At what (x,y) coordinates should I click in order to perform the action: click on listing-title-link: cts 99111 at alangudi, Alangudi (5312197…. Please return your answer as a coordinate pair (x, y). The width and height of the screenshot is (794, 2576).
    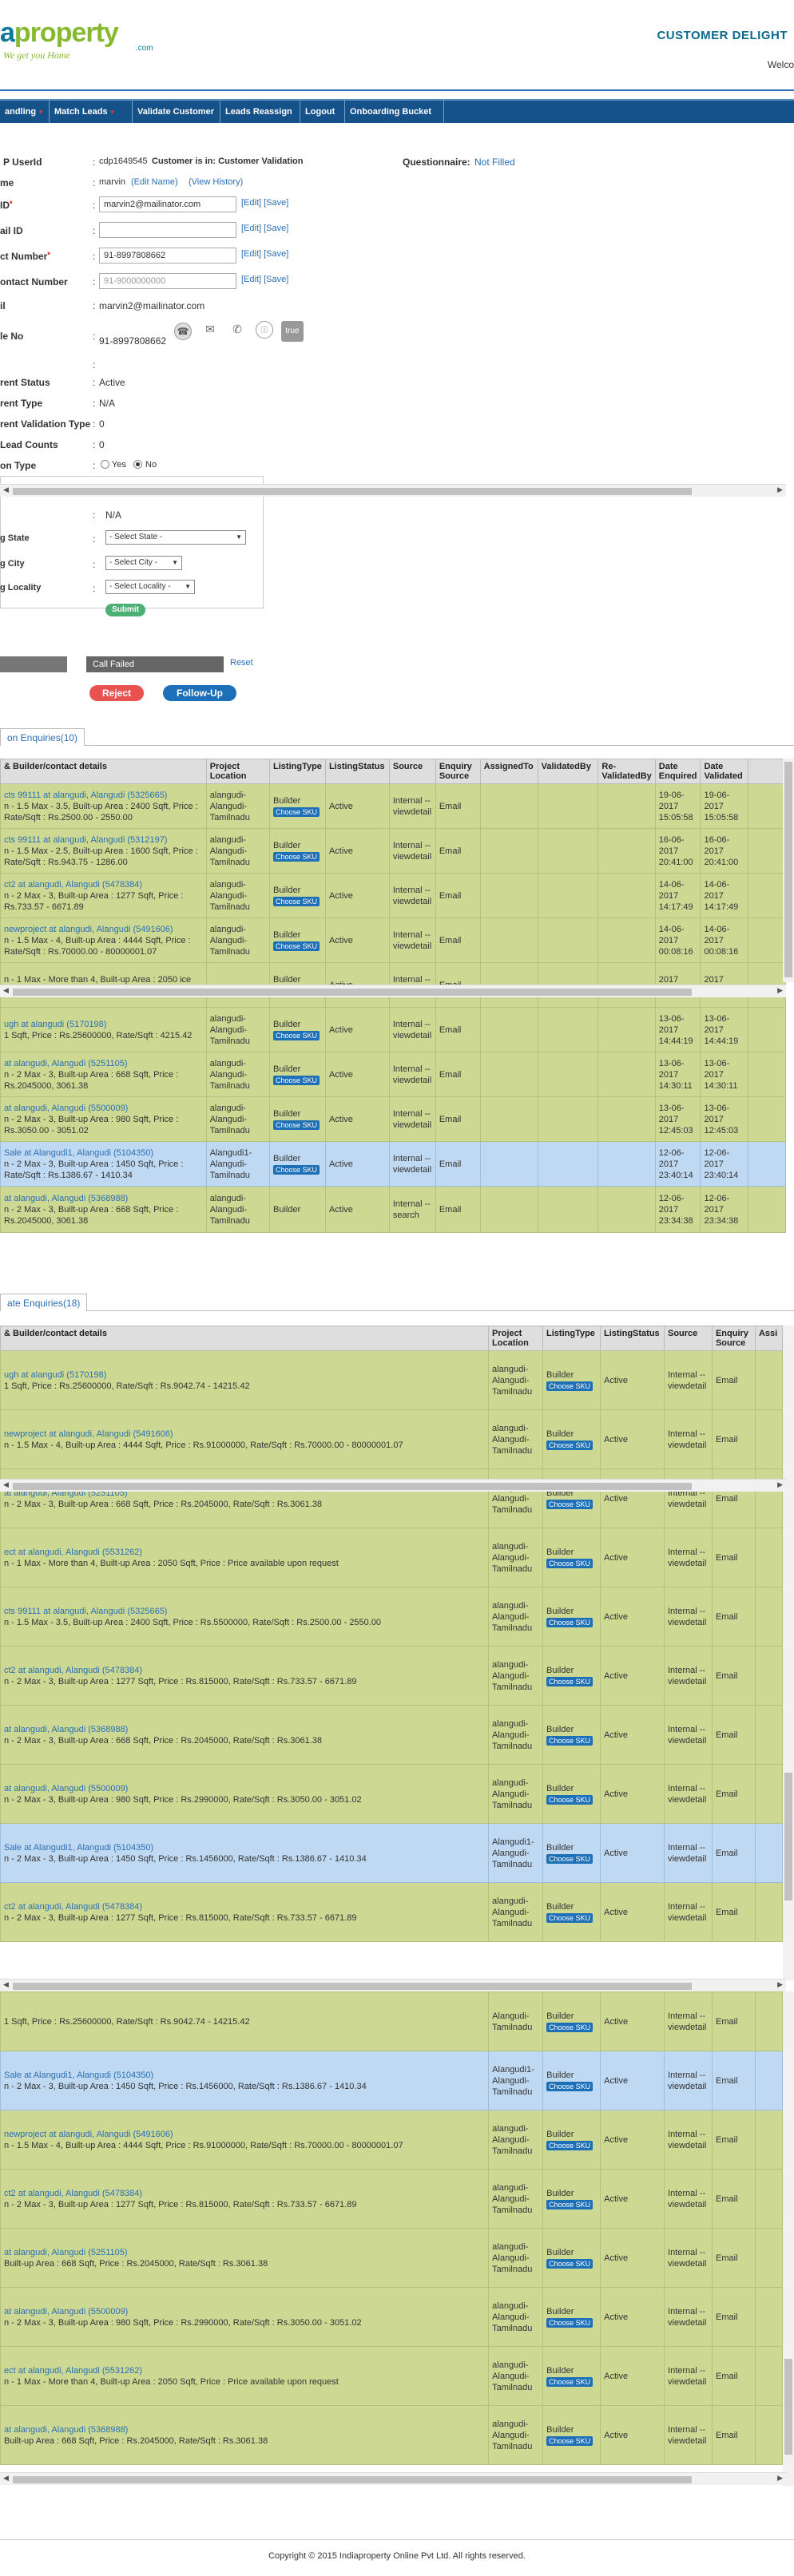
    Looking at the image, I should click on (103, 840).